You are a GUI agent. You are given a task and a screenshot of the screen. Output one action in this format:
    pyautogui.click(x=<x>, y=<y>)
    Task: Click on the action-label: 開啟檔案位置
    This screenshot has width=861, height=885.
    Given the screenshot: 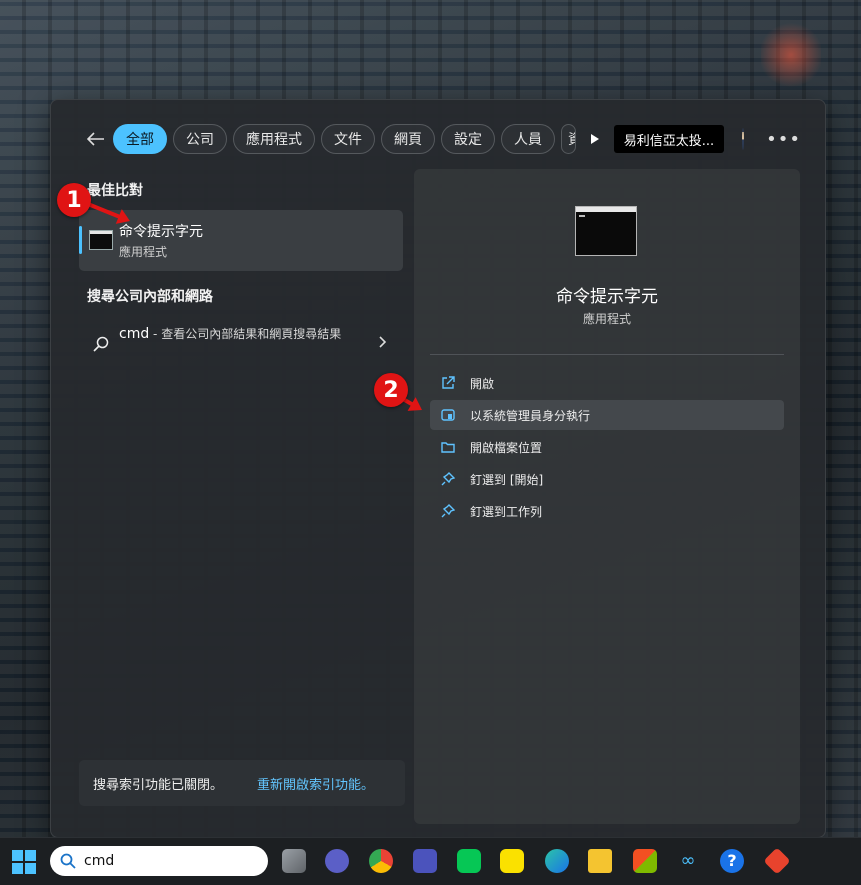 What is the action you would take?
    pyautogui.click(x=506, y=447)
    